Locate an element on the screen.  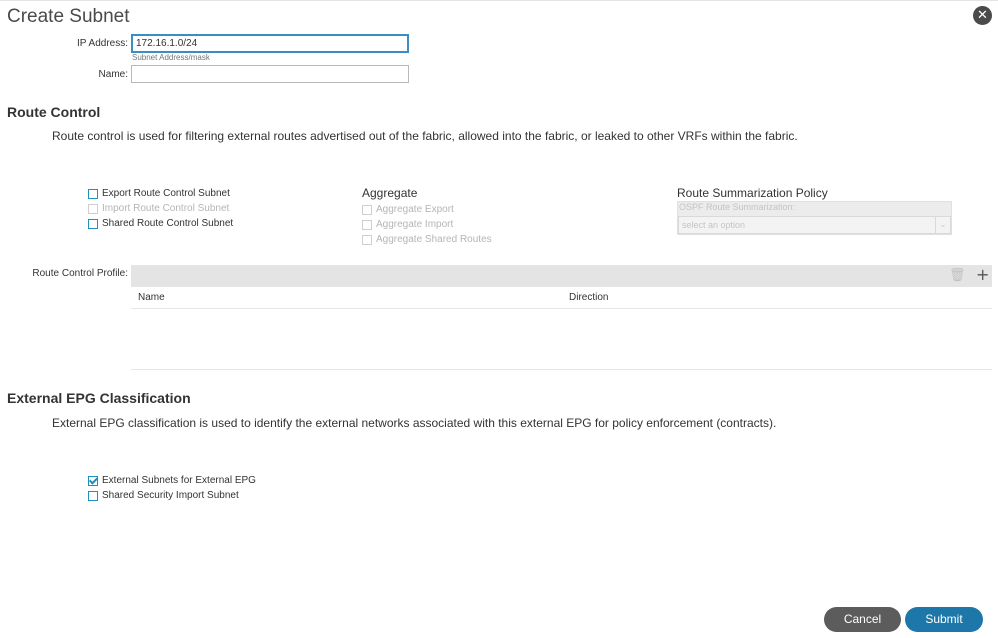
external-epg-title: External EPG Classification is located at coordinates (99, 398).